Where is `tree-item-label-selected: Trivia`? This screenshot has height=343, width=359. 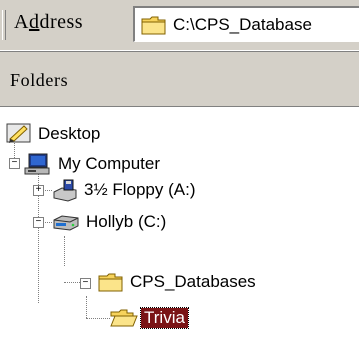 tree-item-label-selected: Trivia is located at coordinates (164, 318).